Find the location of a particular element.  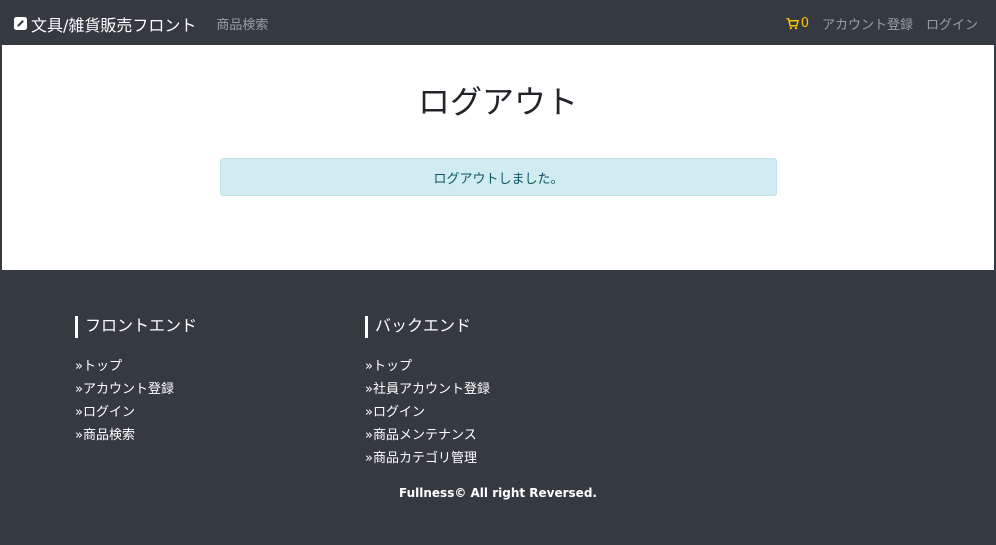

nav-right-group: 0 アカウント登録 ログイン is located at coordinates (882, 23).